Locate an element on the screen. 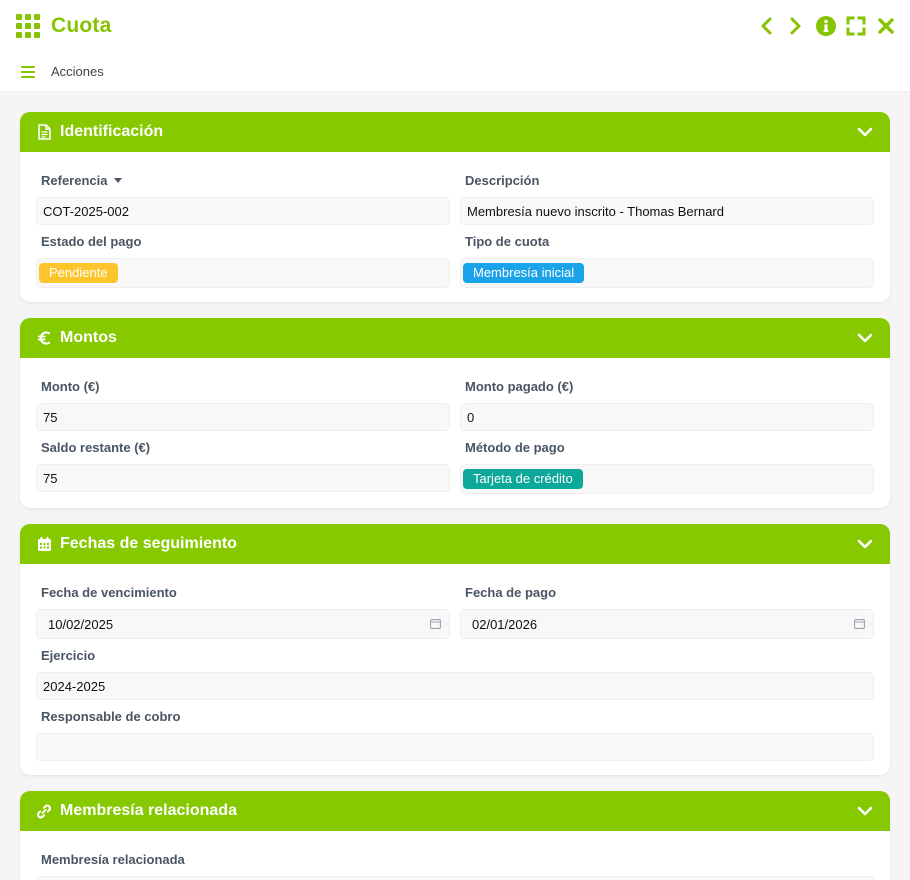 Image resolution: width=910 pixels, height=880 pixels. field-fecha-vencimiento: Fecha de vencimiento 10/02/2025 is located at coordinates (243, 607).